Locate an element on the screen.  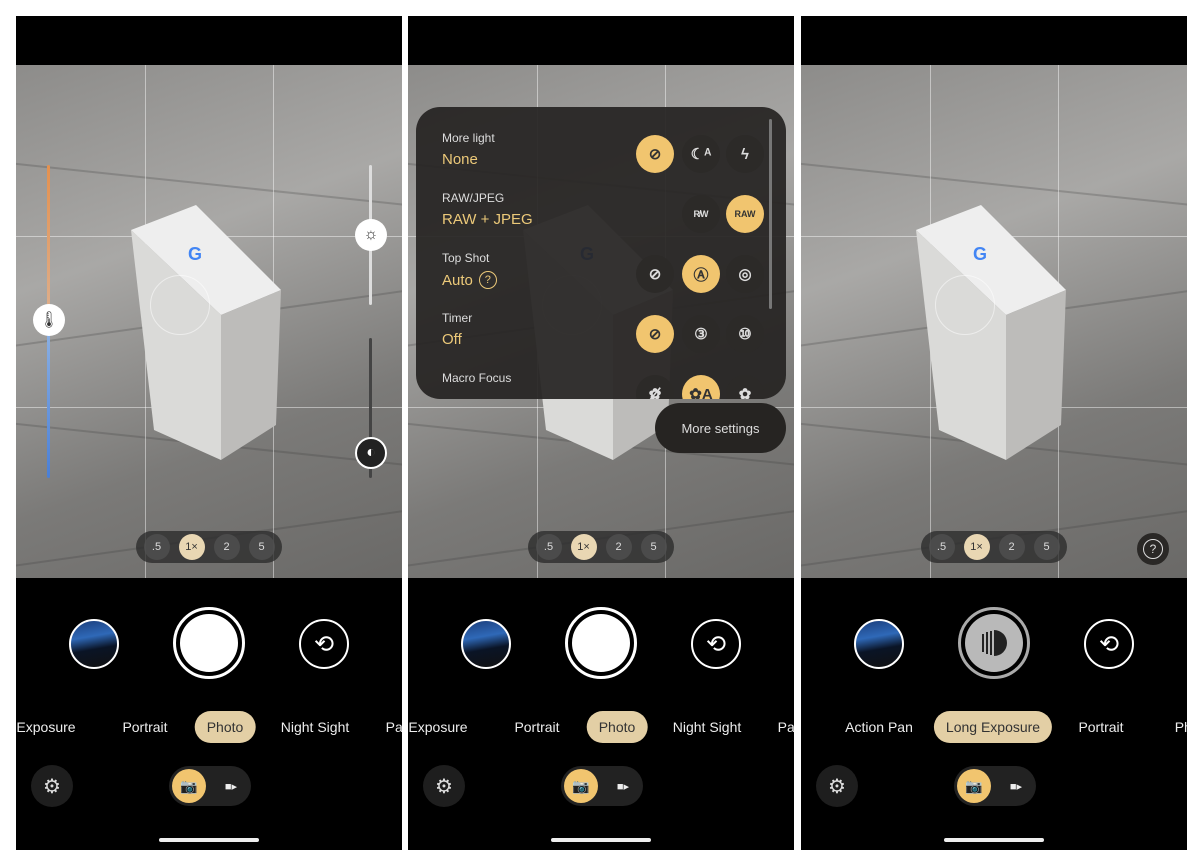
setting-value: RAW + JPEG is located at coordinates (487, 219).